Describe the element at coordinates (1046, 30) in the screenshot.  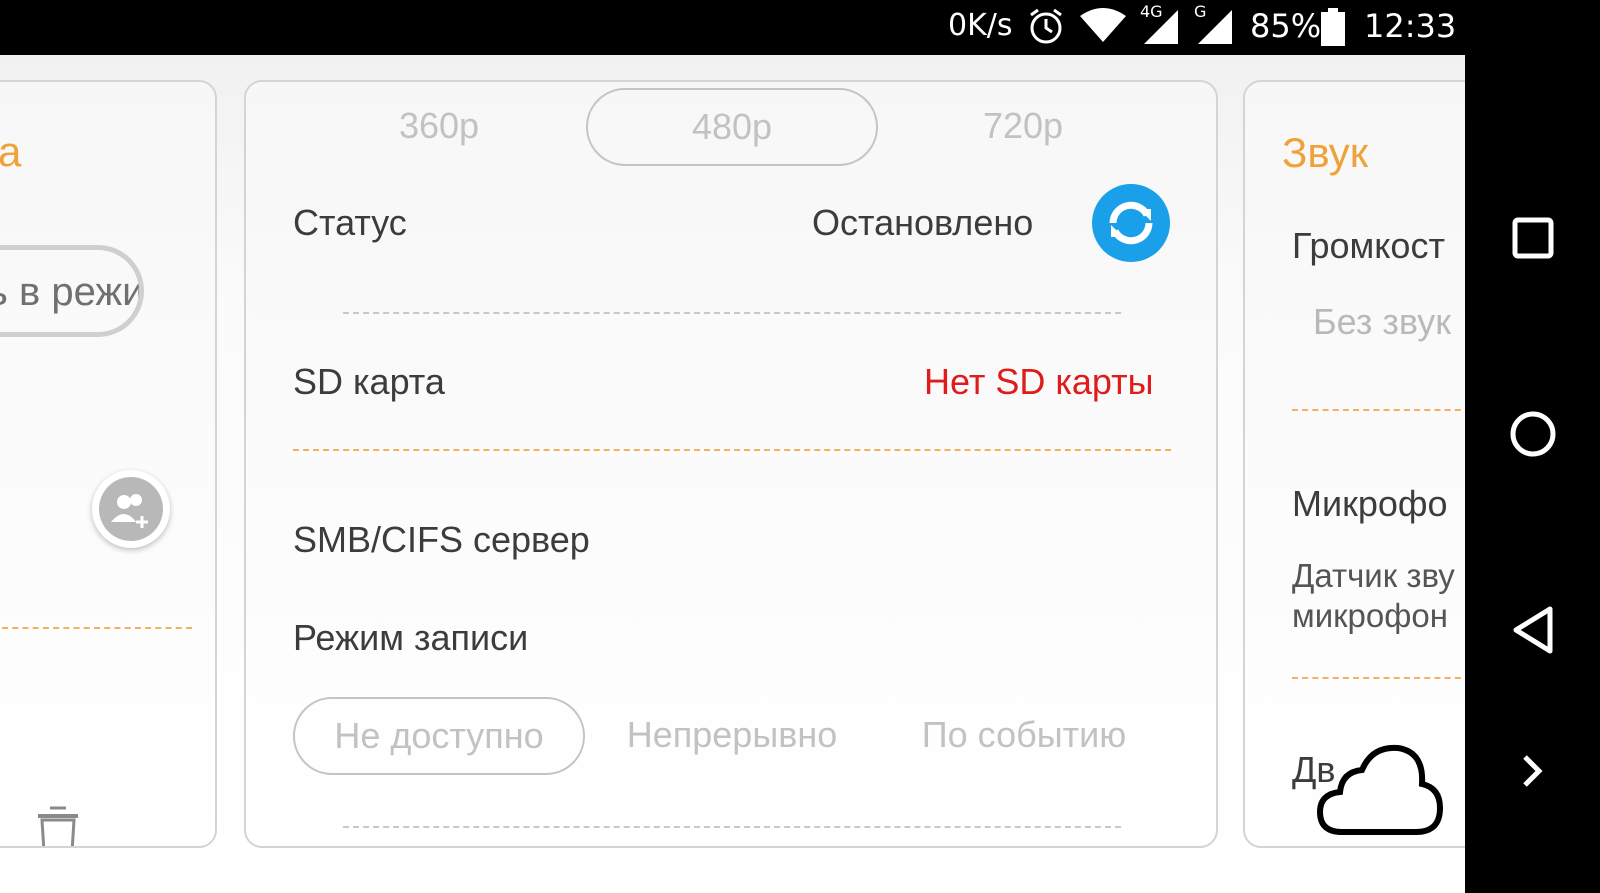
I see `alarm-clock-icon` at that location.